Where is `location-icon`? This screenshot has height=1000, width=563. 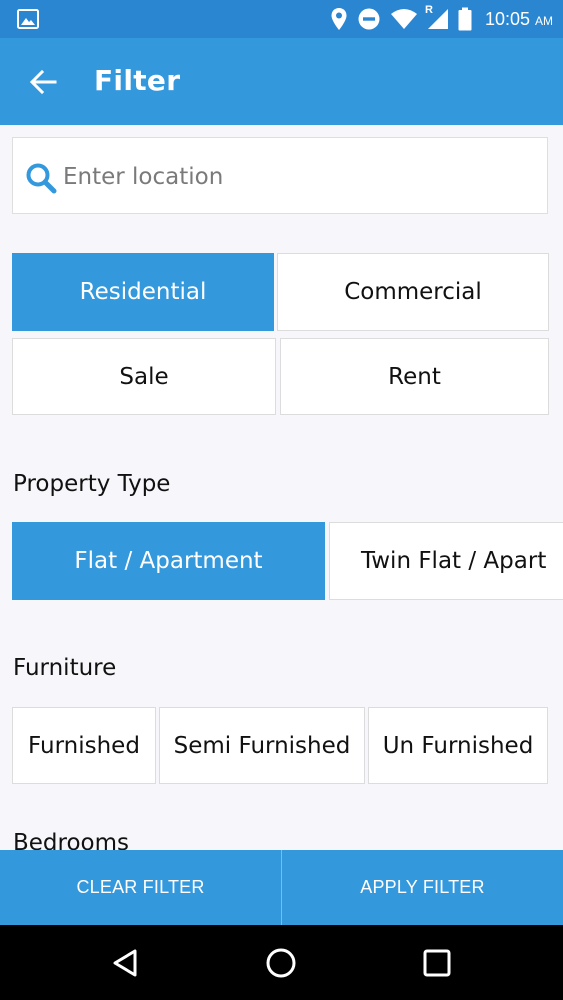
location-icon is located at coordinates (339, 19).